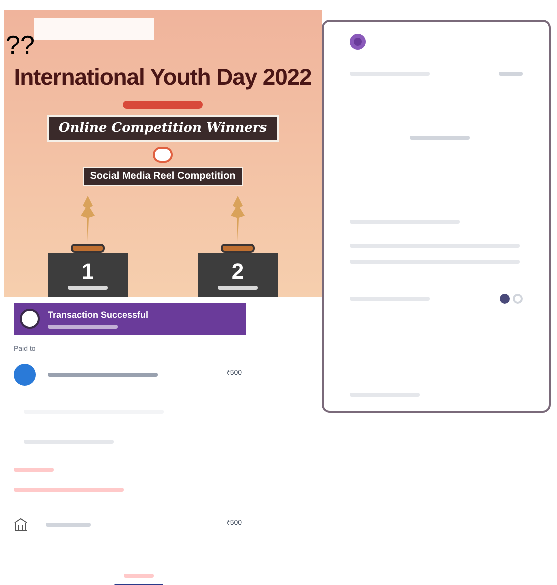 This screenshot has height=585, width=557. What do you see at coordinates (163, 128) in the screenshot?
I see `winners-banner: Online Competition Winners` at bounding box center [163, 128].